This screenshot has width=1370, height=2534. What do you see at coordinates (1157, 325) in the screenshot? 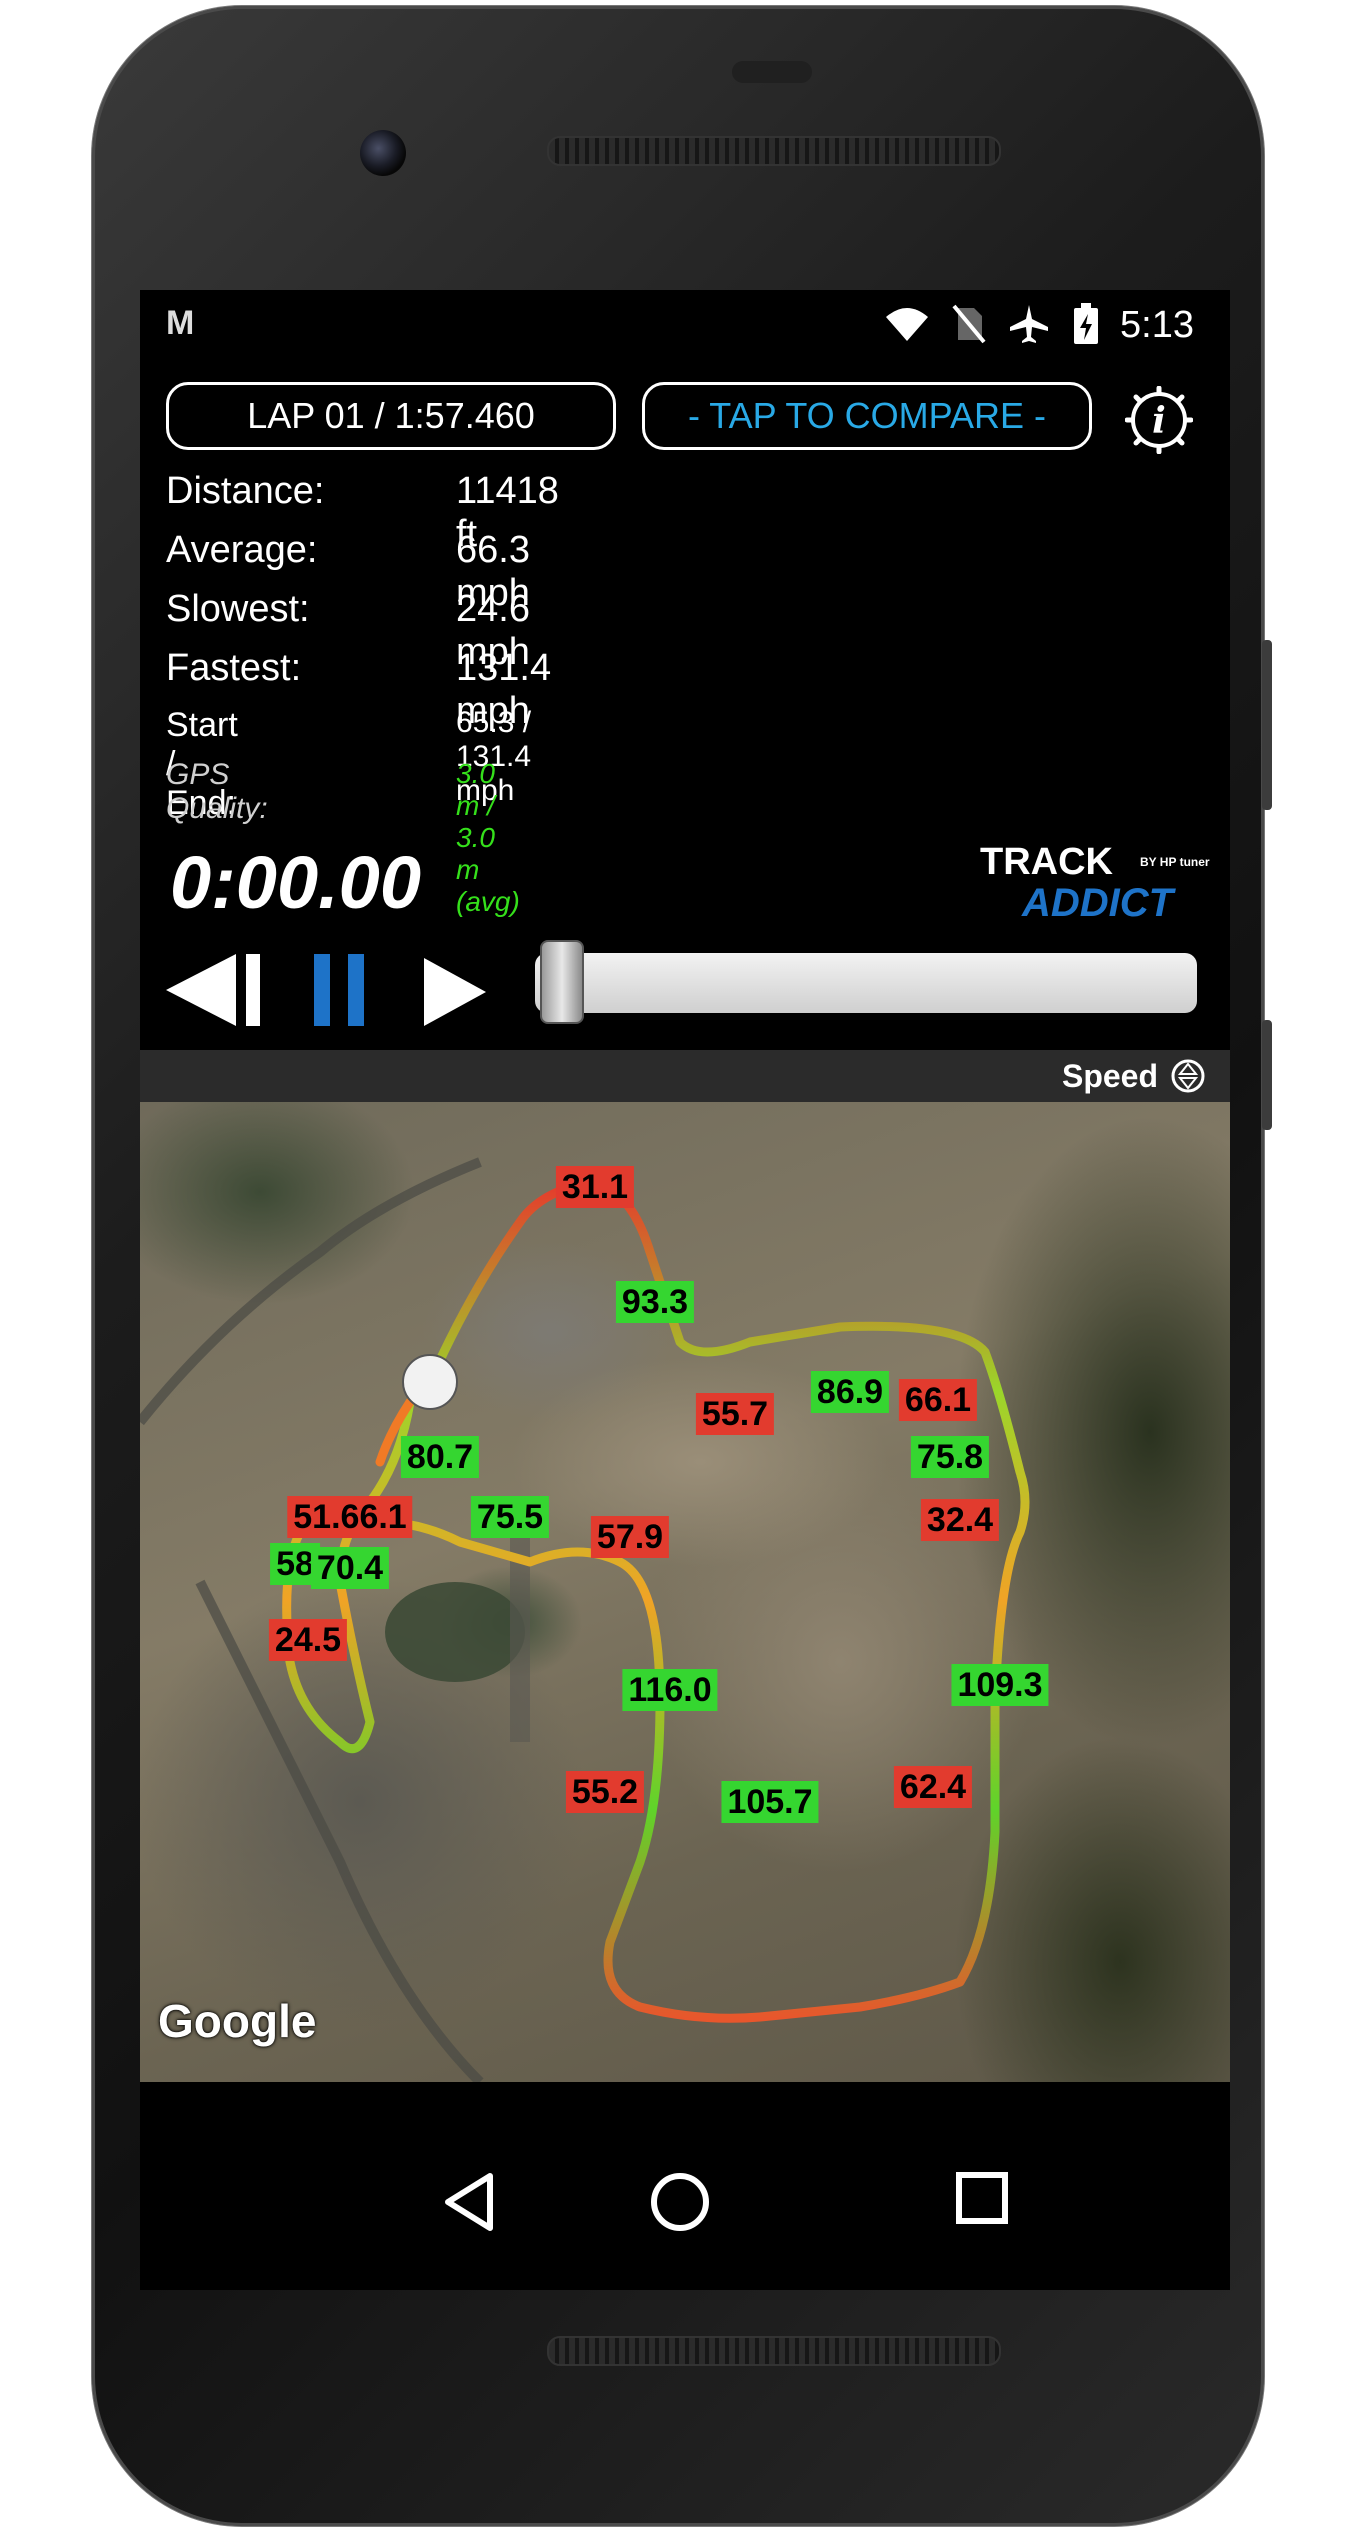
I see `clock: 5:13` at bounding box center [1157, 325].